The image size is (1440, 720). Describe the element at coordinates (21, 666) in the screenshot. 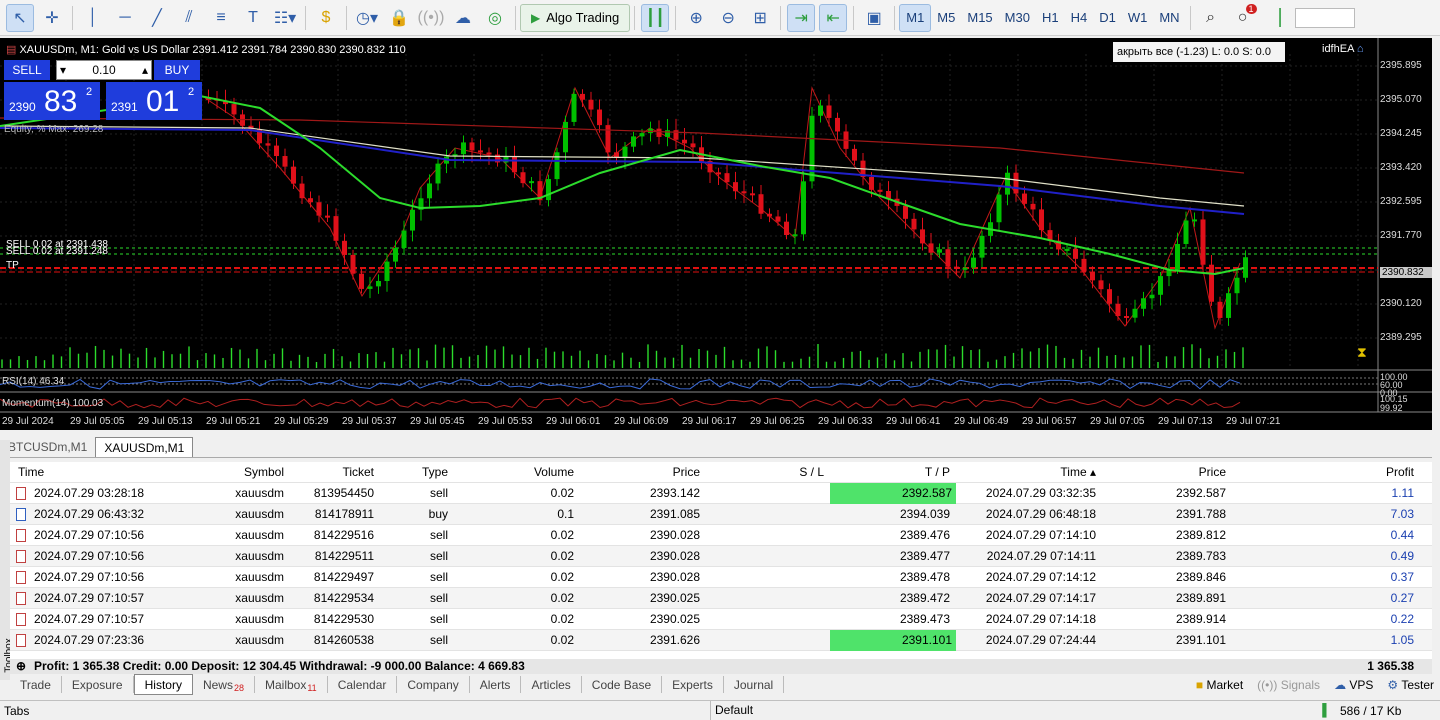

I see `summary-expand-icon: ⊕` at that location.